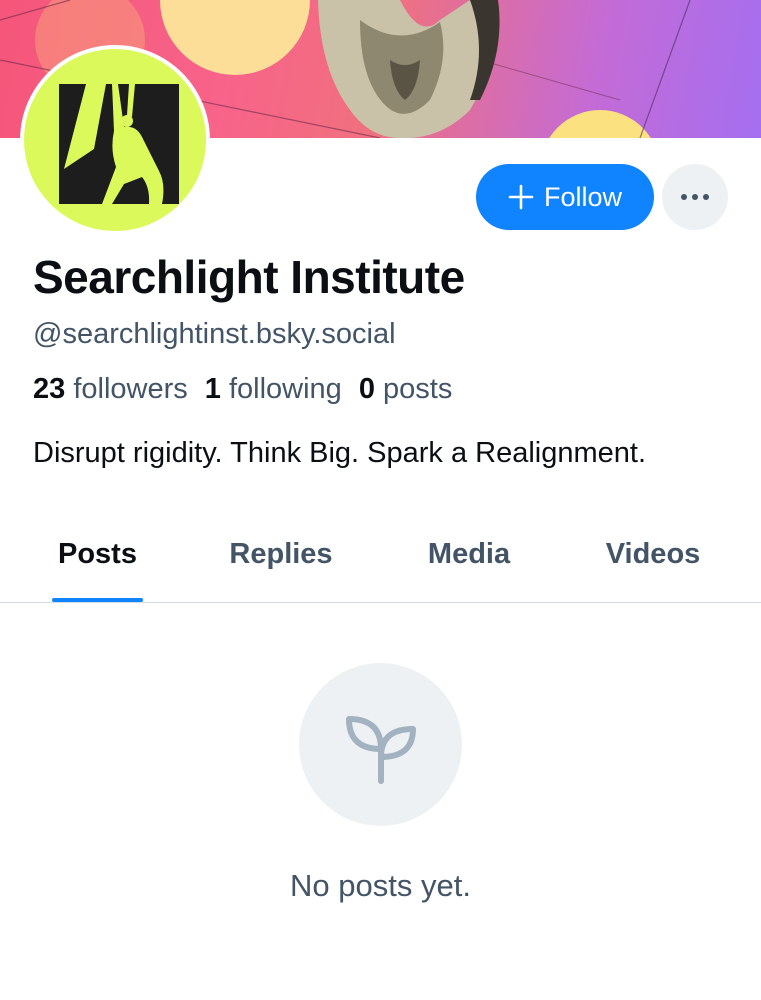  I want to click on profile-tabs: Posts Replies Media Videos, so click(380, 561).